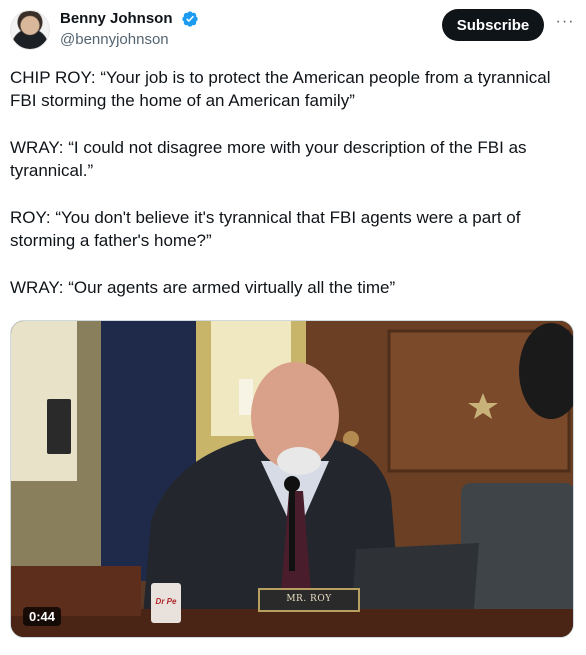 The width and height of the screenshot is (586, 655). I want to click on more-options-icon: ···, so click(565, 22).